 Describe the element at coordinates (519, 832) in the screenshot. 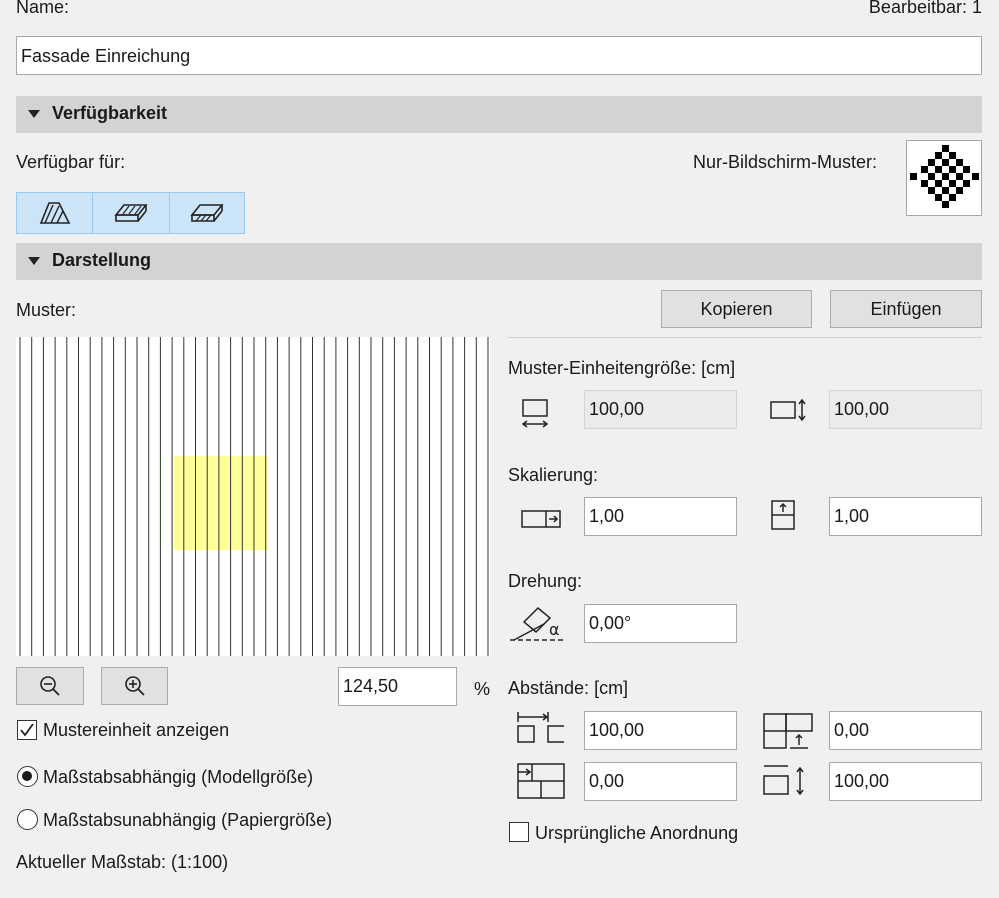

I see `original-arrangement-checkbox` at that location.